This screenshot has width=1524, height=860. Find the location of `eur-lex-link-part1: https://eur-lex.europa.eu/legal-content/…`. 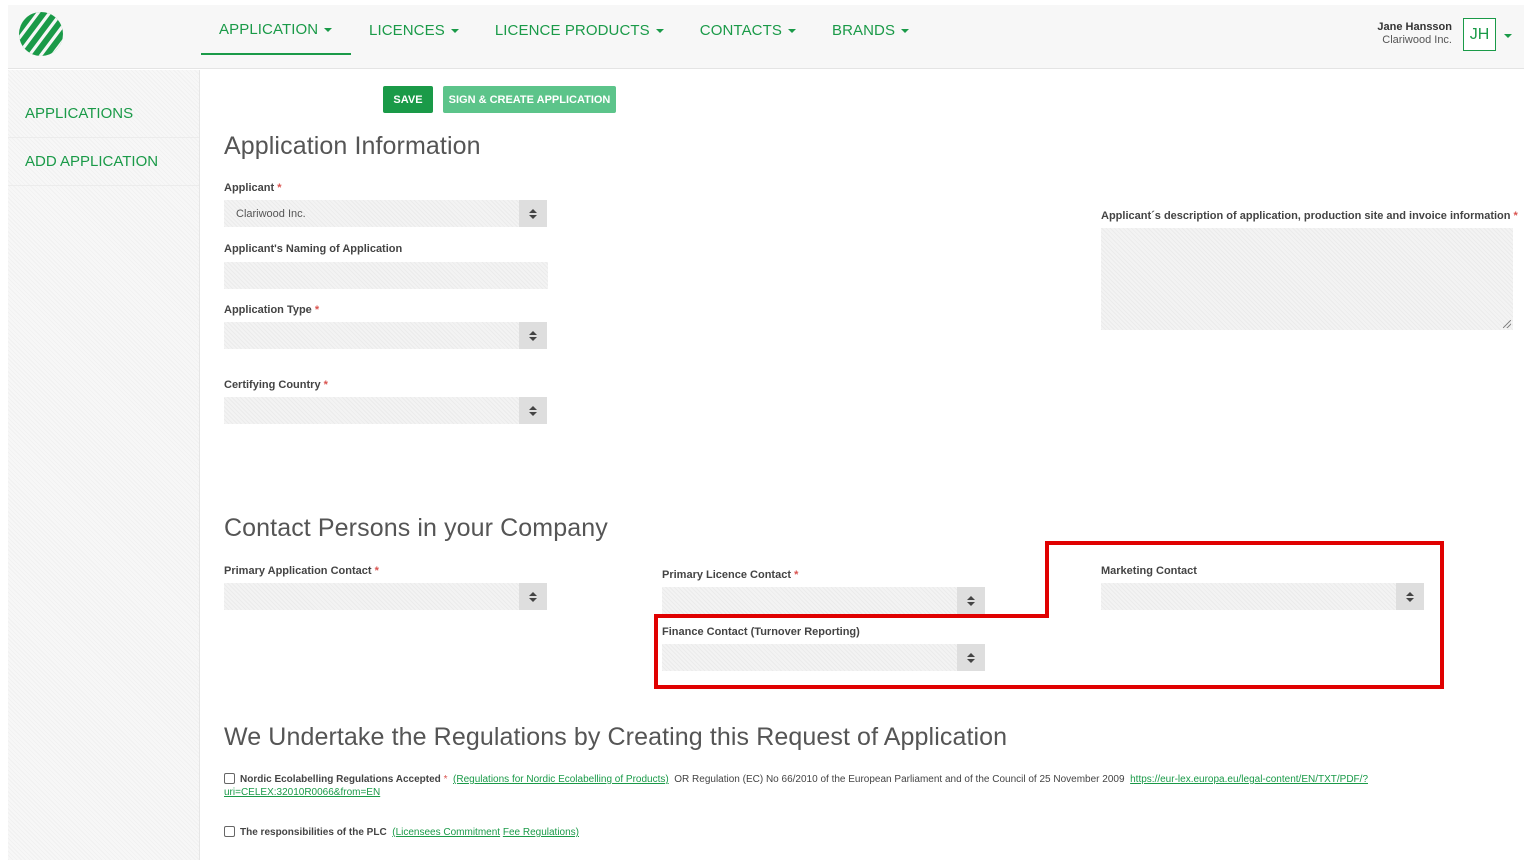

eur-lex-link-part1: https://eur-lex.europa.eu/legal-content/… is located at coordinates (1249, 779).